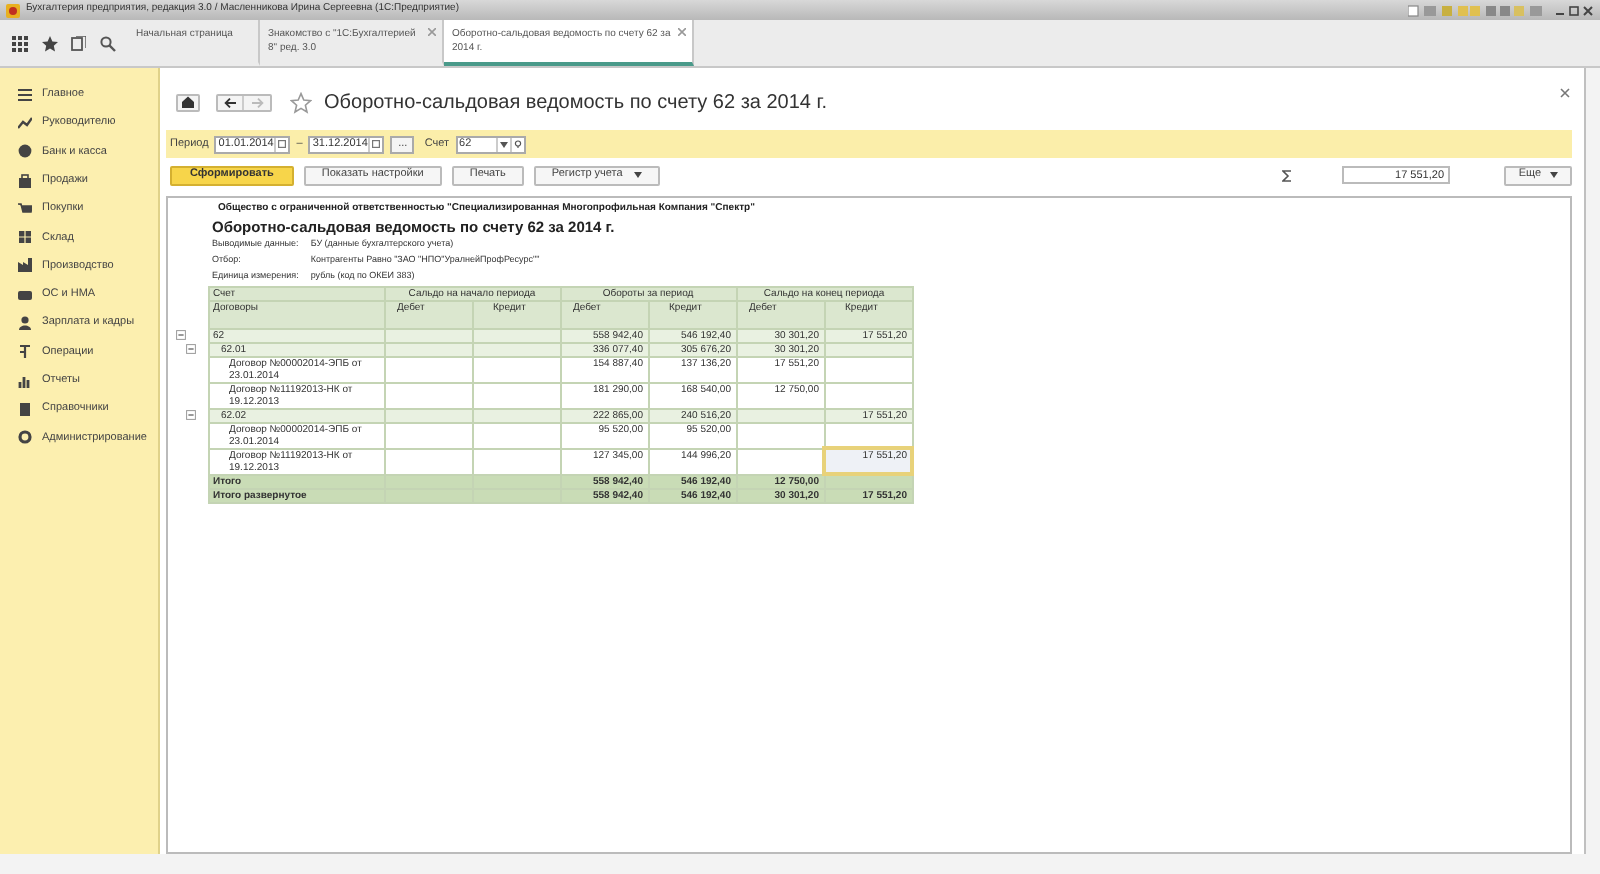 The height and width of the screenshot is (874, 1600). What do you see at coordinates (1478, 10) in the screenshot?
I see `toolbar-icons-drawing` at bounding box center [1478, 10].